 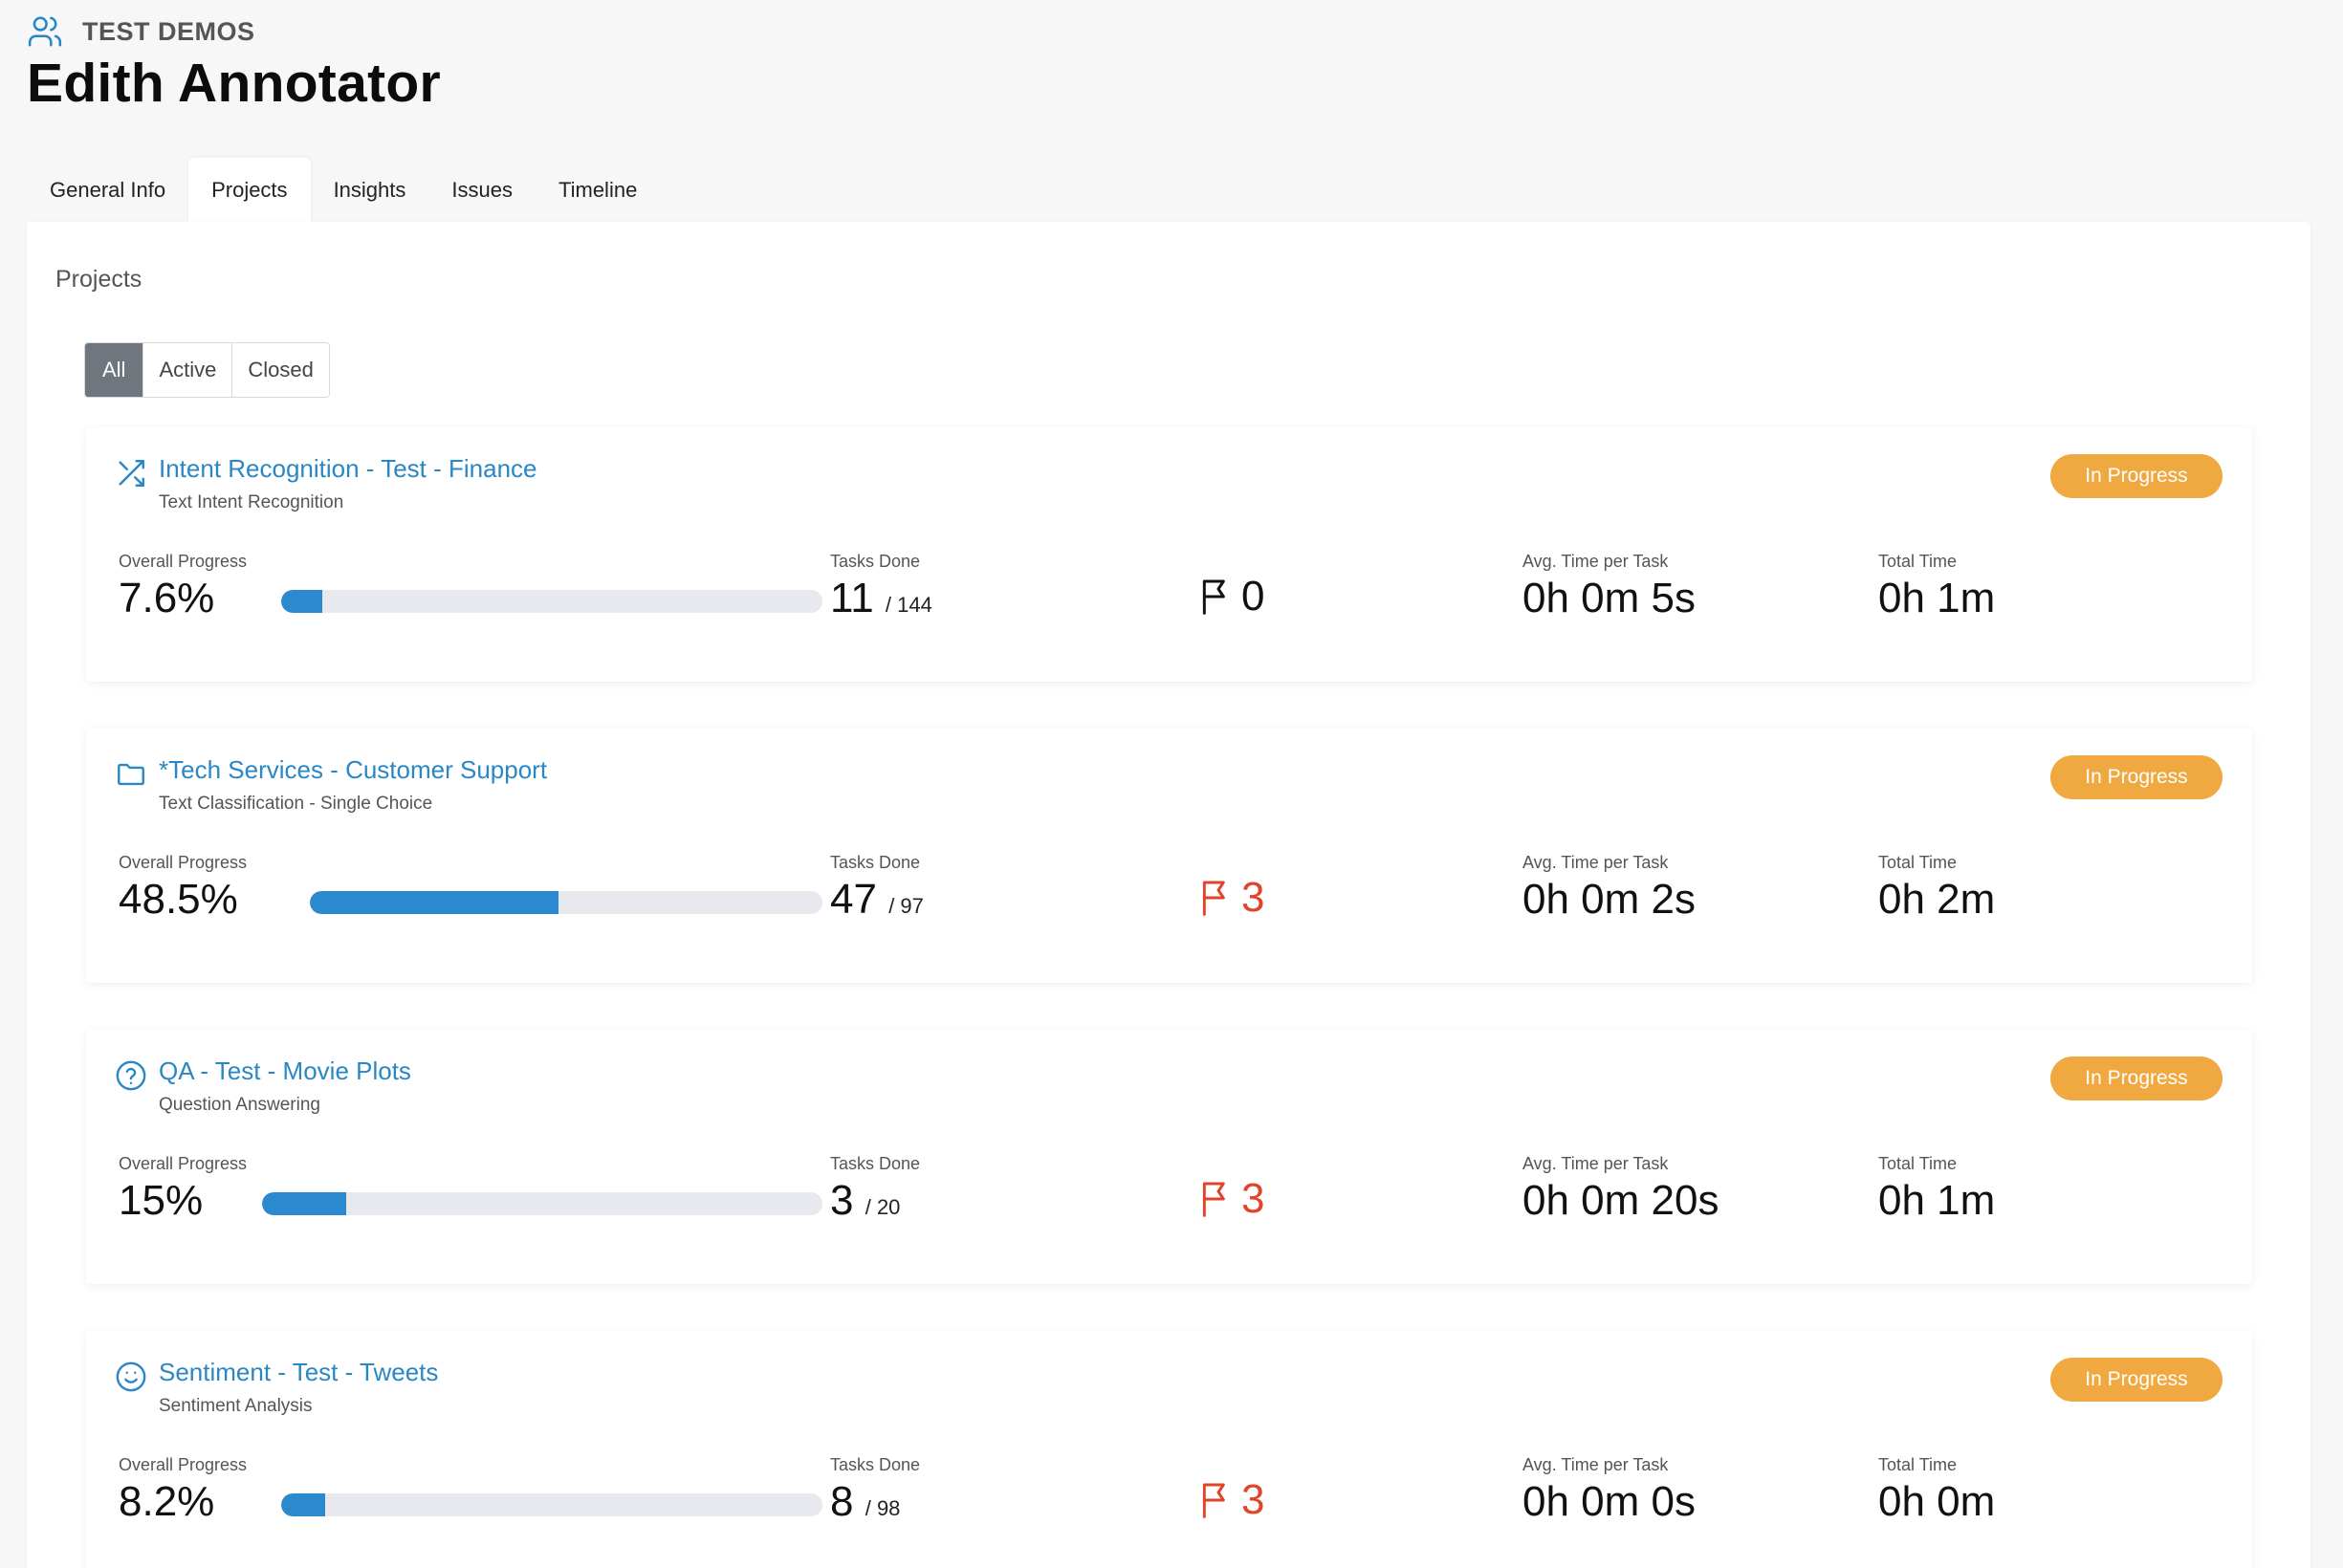 What do you see at coordinates (167, 598) in the screenshot?
I see `progress-percent: 7.6%` at bounding box center [167, 598].